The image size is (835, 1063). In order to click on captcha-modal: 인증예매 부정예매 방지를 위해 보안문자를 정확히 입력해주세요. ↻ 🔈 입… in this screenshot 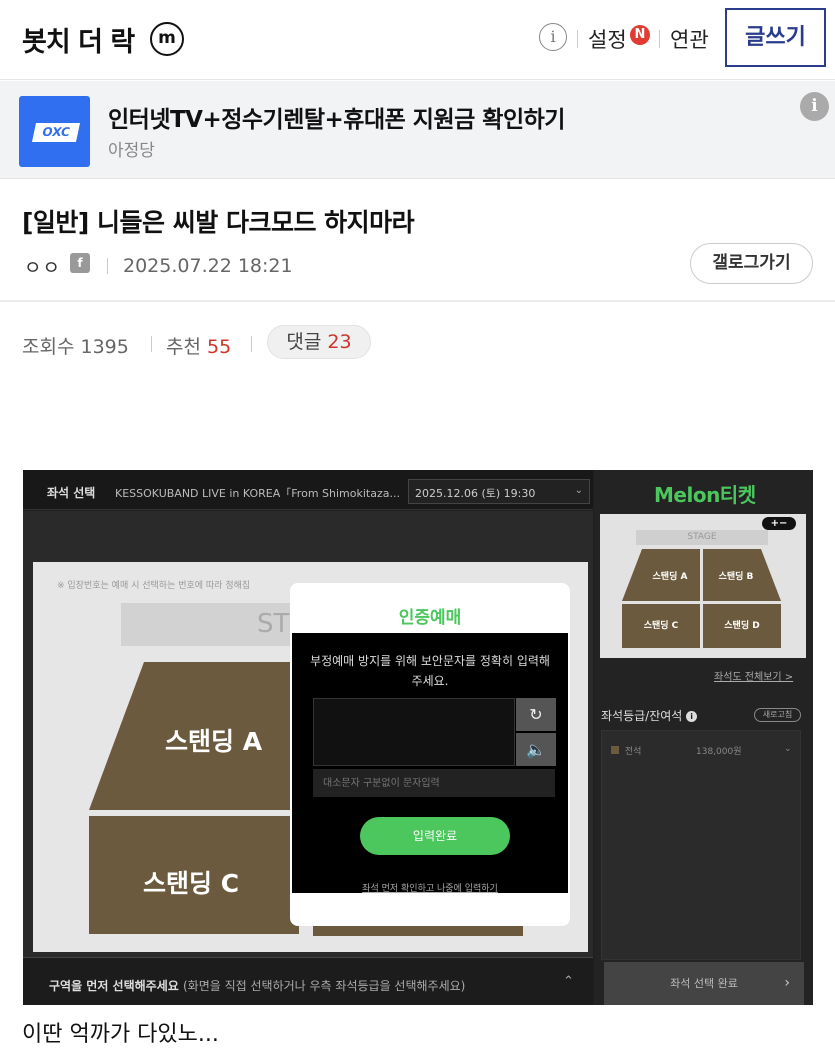, I will do `click(430, 754)`.